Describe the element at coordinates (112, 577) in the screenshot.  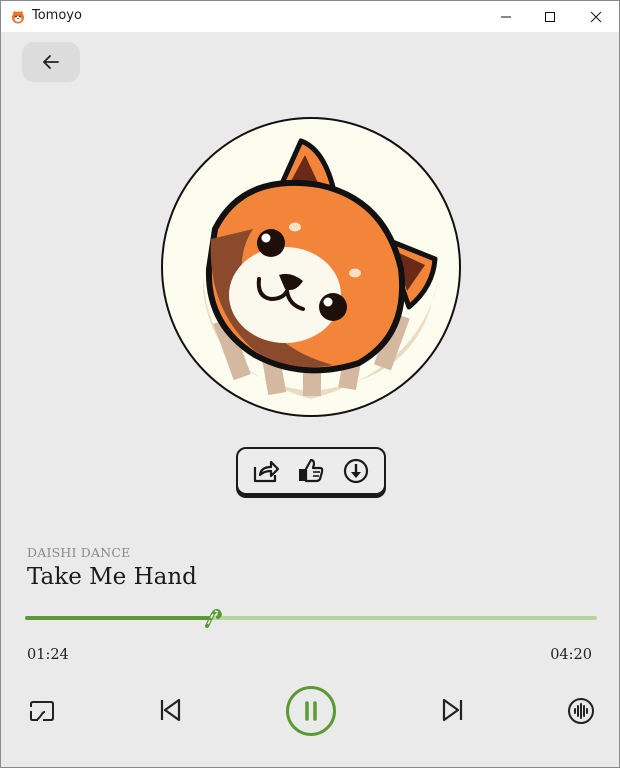
I see `track-title: Take Me Hand` at that location.